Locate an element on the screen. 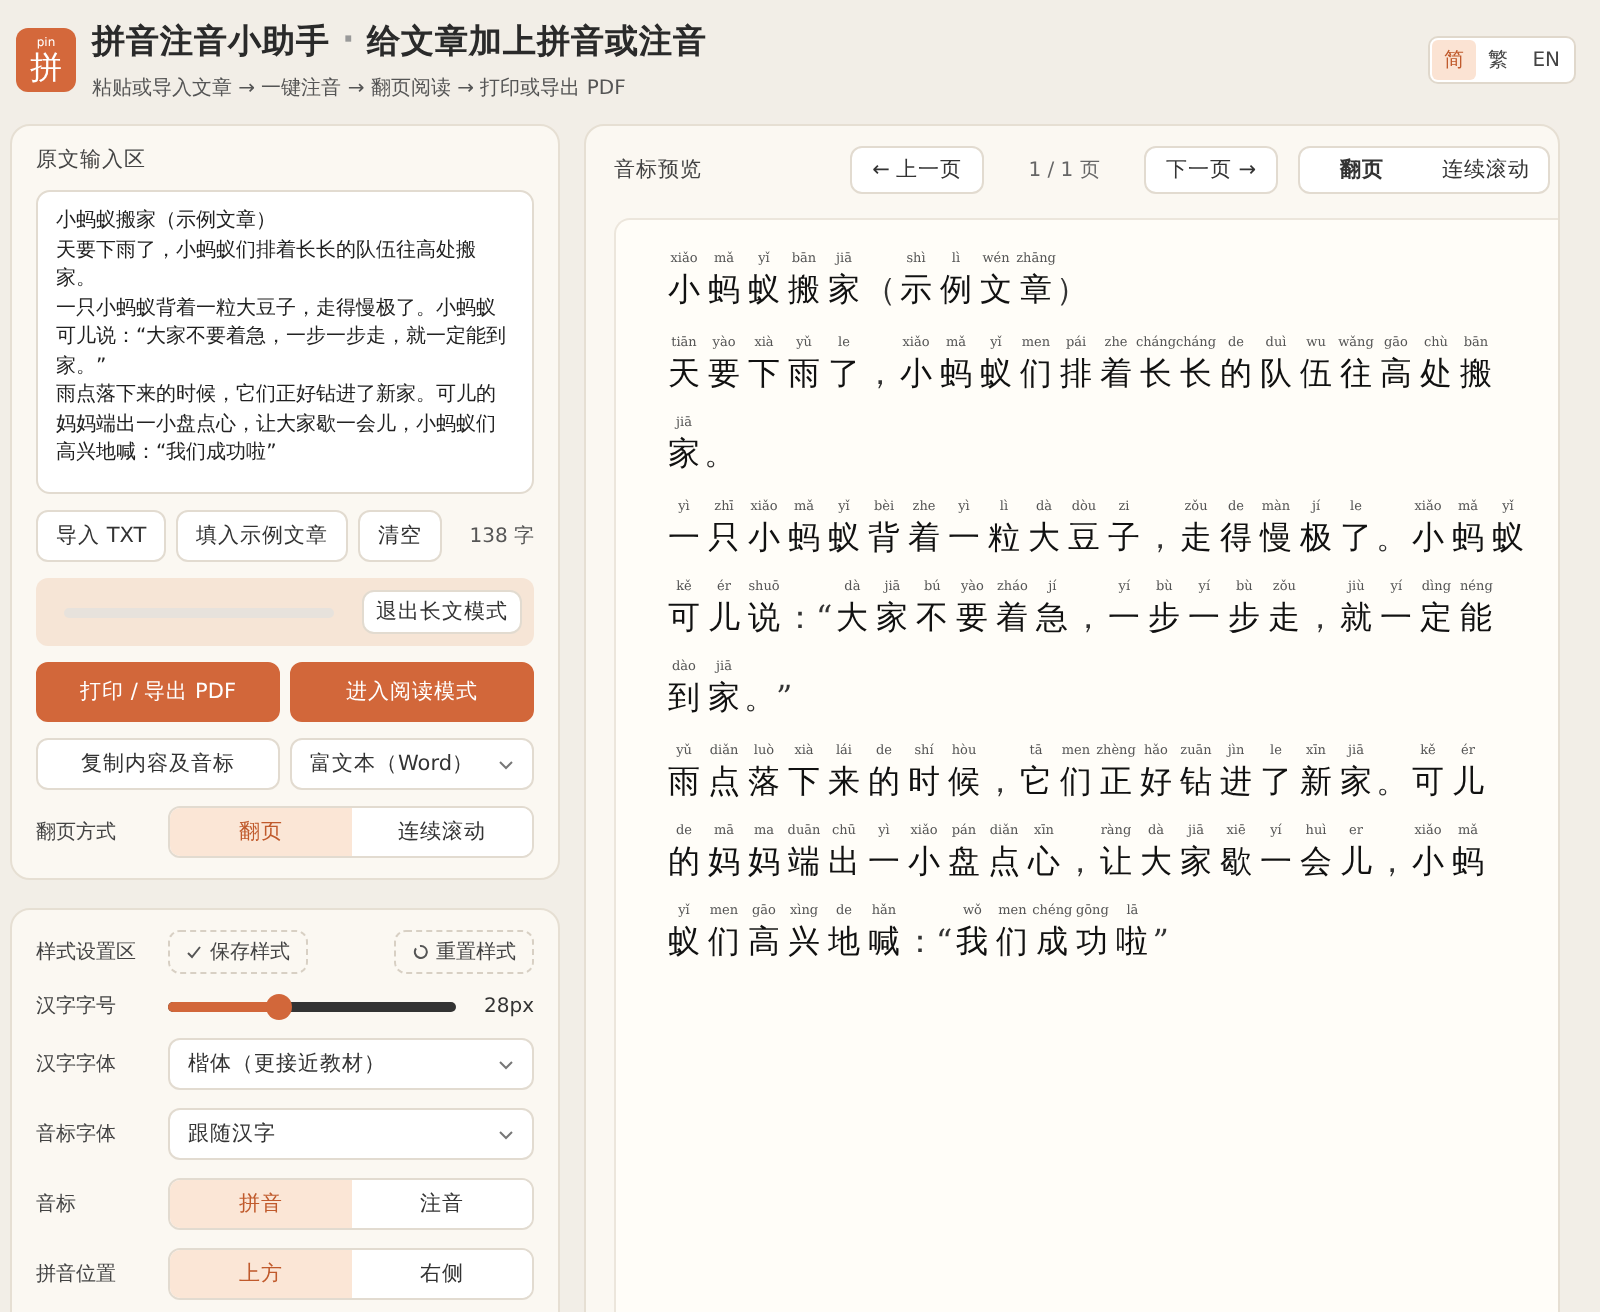 The image size is (1600, 1312). reset-icon is located at coordinates (420, 952).